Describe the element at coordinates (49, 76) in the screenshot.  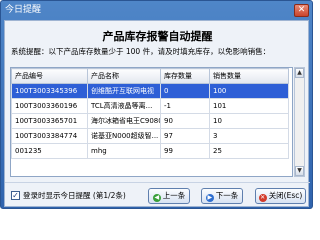
I see `column-header-product-id: 产品编号` at that location.